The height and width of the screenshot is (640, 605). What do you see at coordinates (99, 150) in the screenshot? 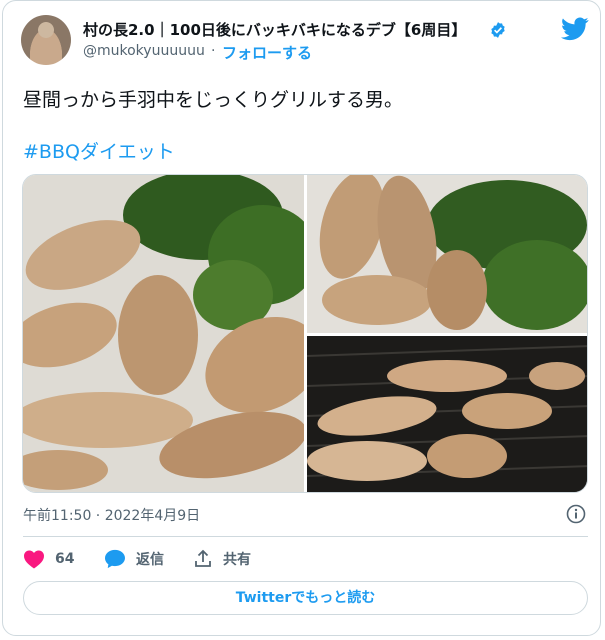
I see `hashtag-link: #BBQダイエット` at bounding box center [99, 150].